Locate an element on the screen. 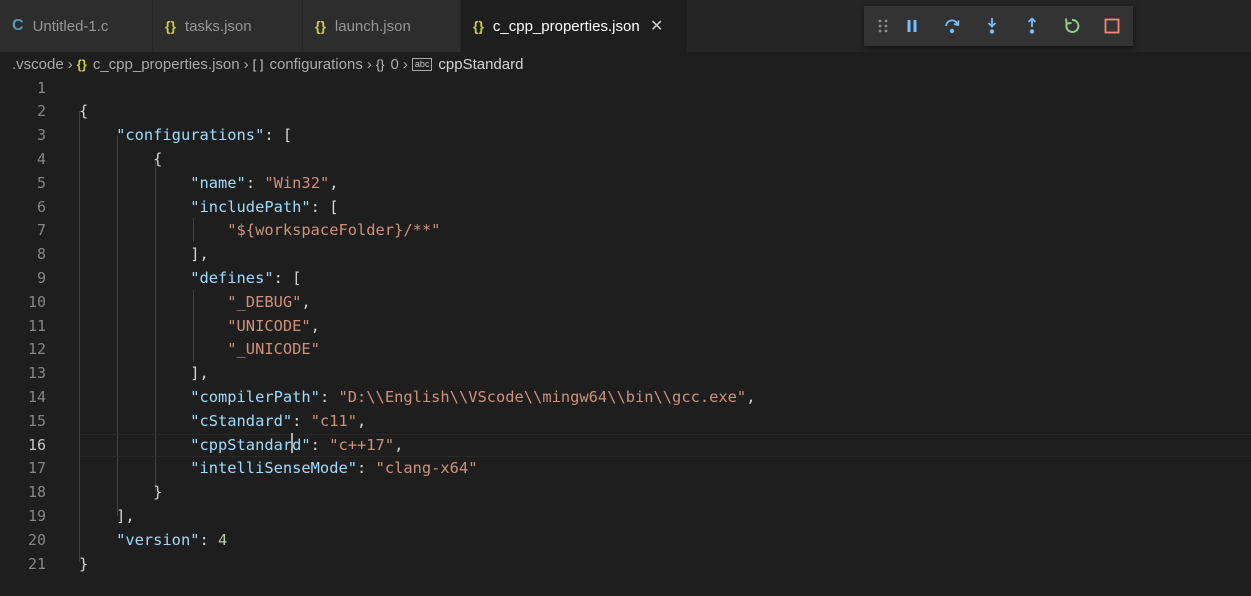 The width and height of the screenshot is (1251, 596). breadcrumb-index: 0 is located at coordinates (395, 64).